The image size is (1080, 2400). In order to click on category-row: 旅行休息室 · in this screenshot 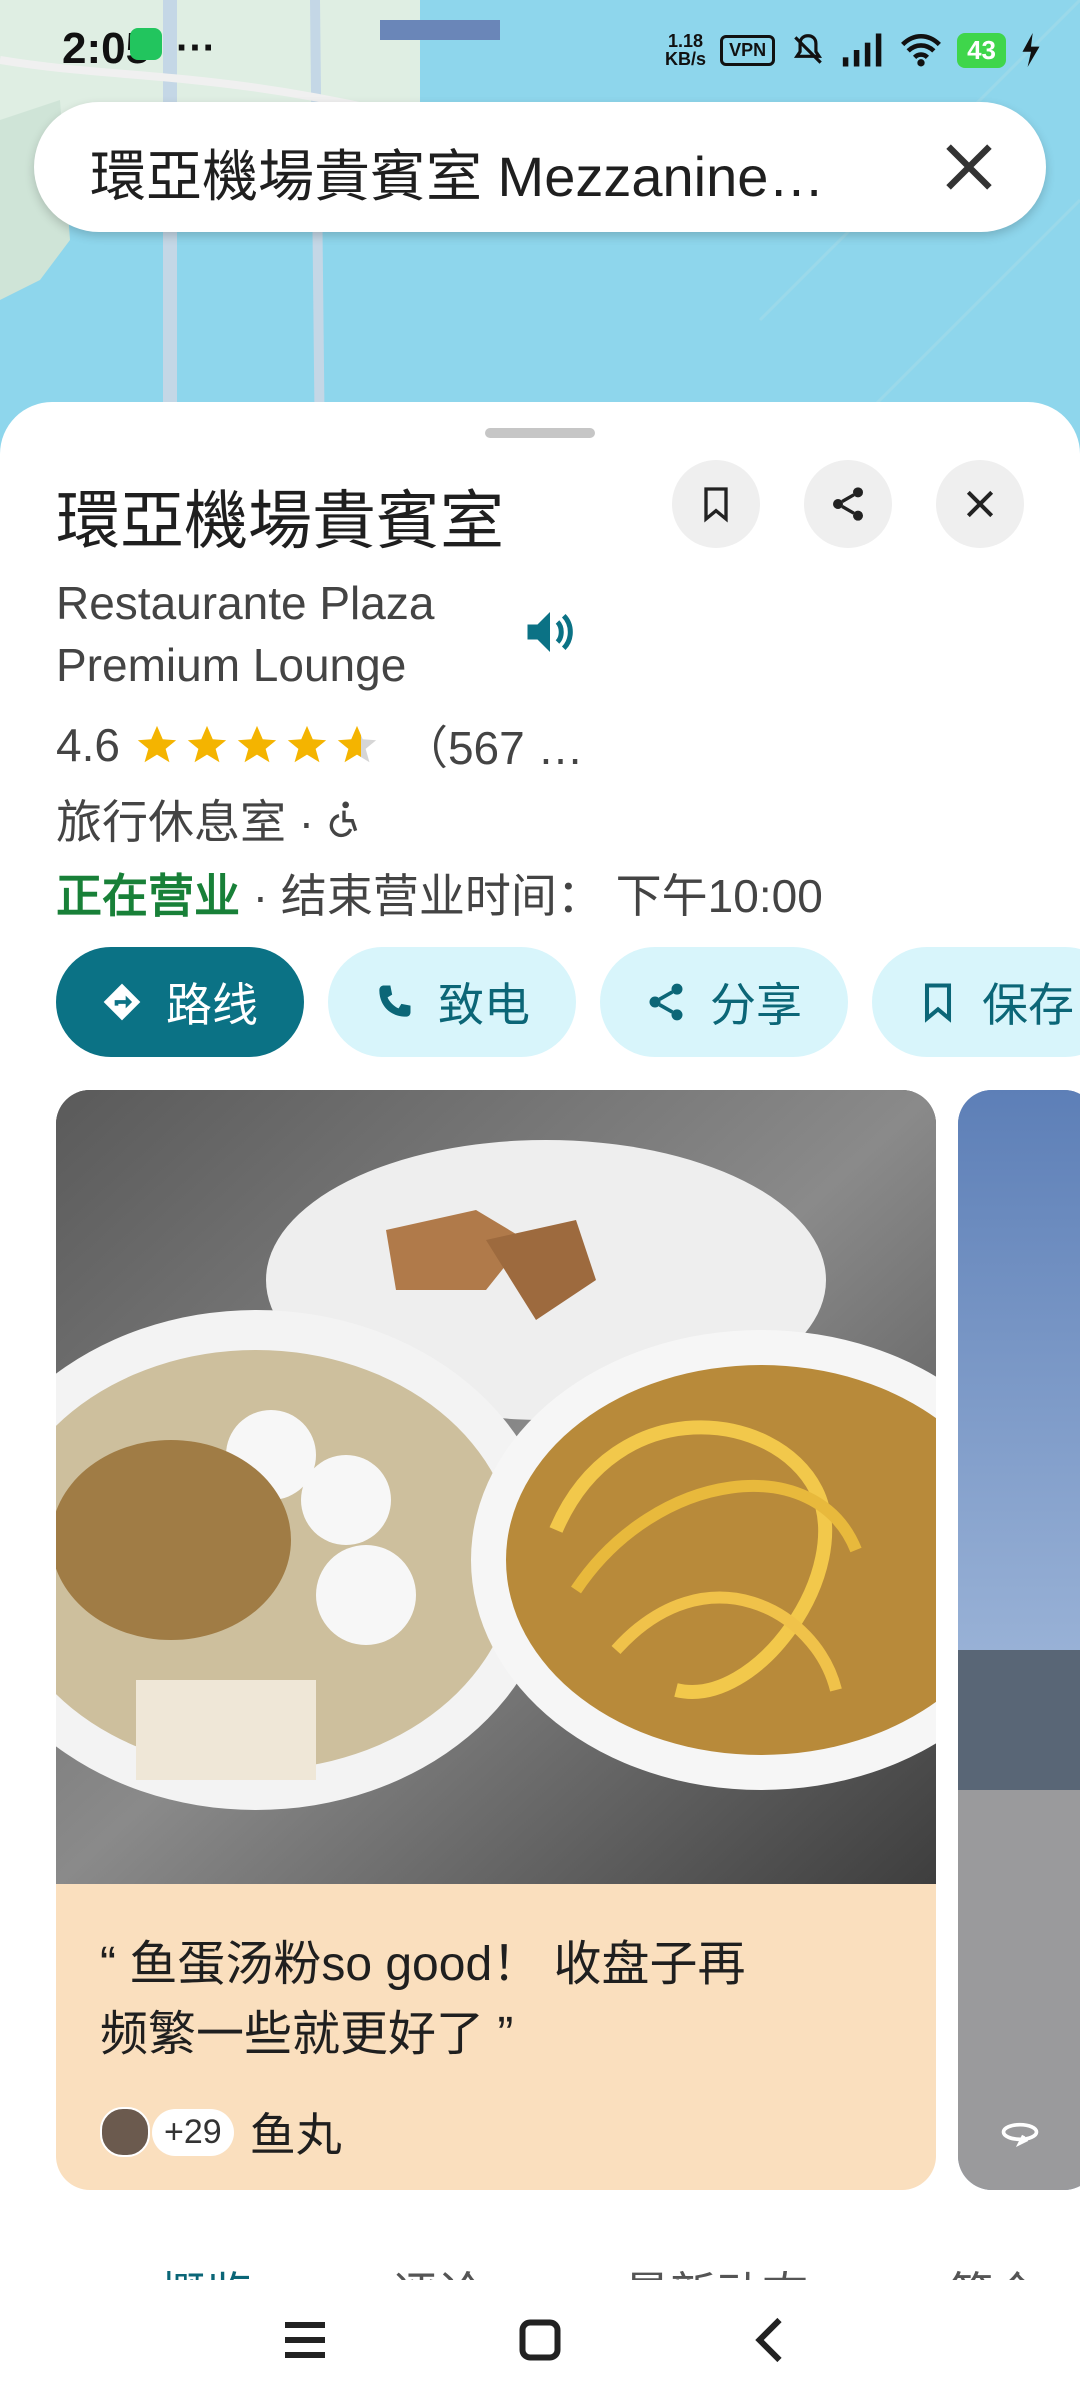, I will do `click(210, 819)`.